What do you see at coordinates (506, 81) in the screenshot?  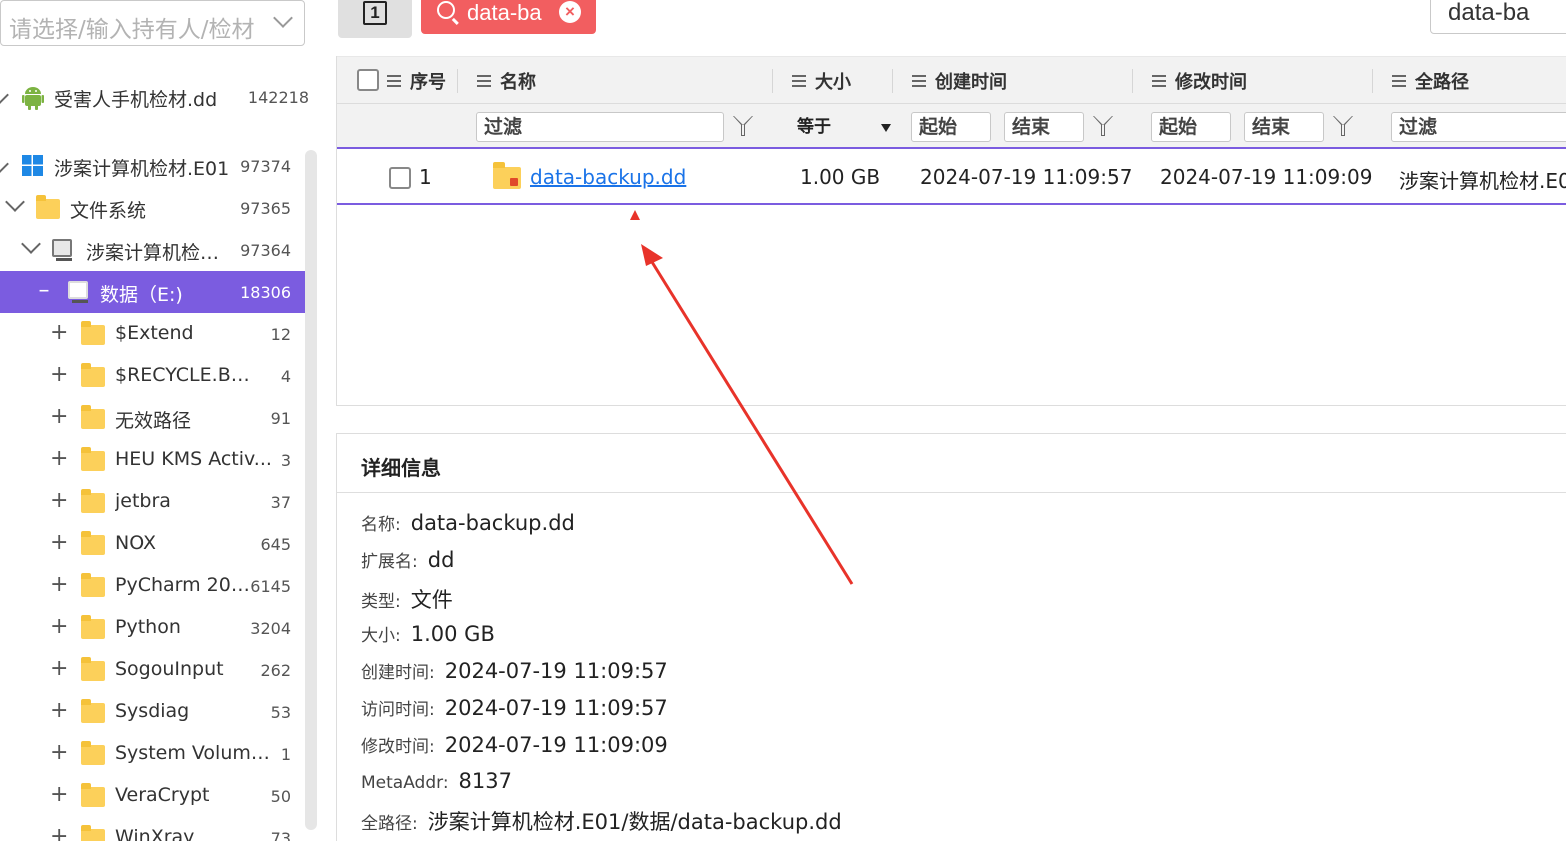 I see `column-name: 名称` at bounding box center [506, 81].